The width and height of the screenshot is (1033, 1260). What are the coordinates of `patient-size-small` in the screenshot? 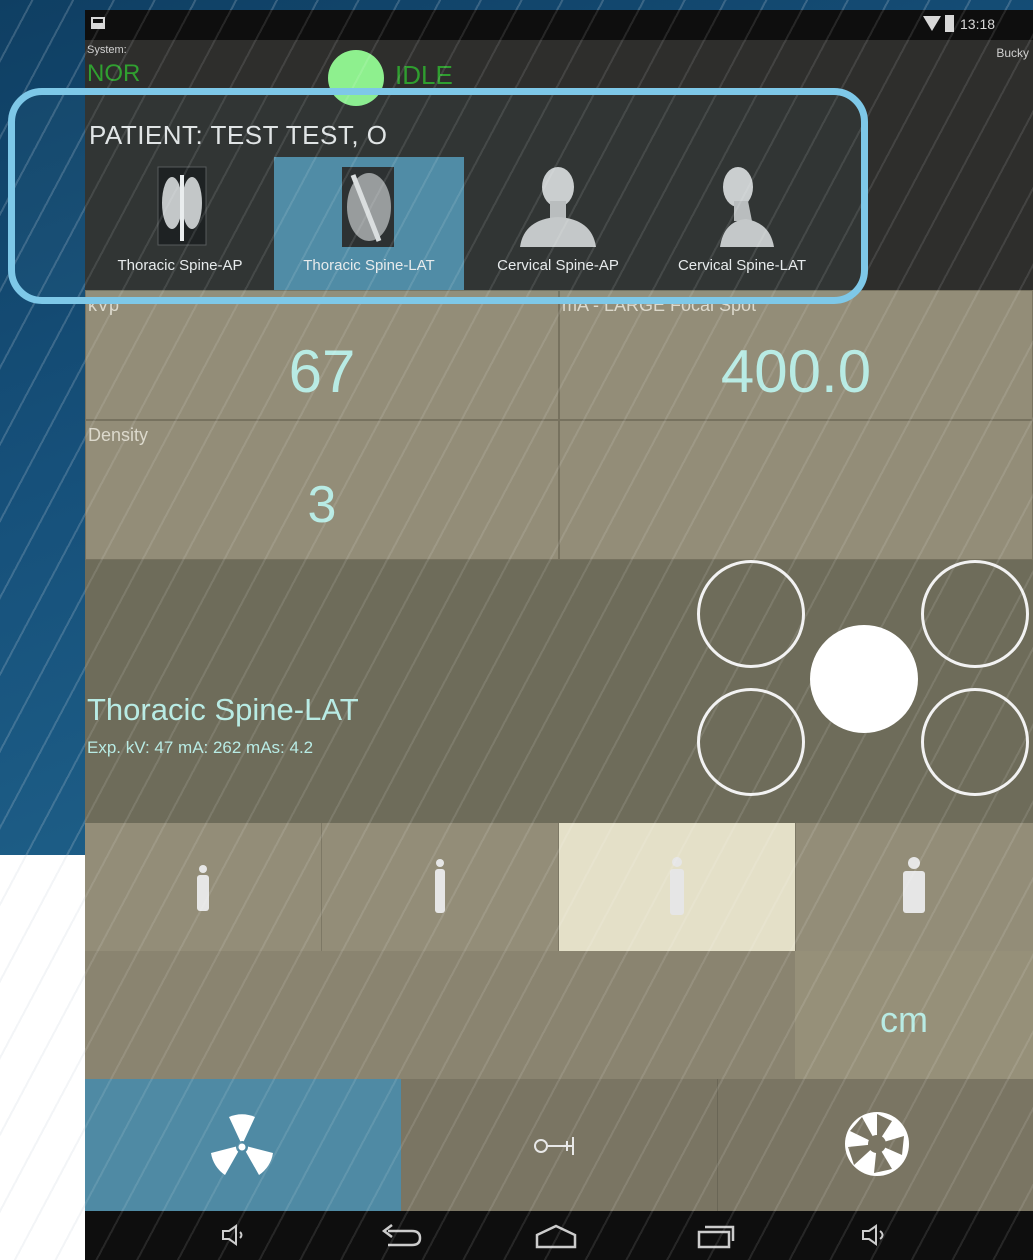 It's located at (203, 887).